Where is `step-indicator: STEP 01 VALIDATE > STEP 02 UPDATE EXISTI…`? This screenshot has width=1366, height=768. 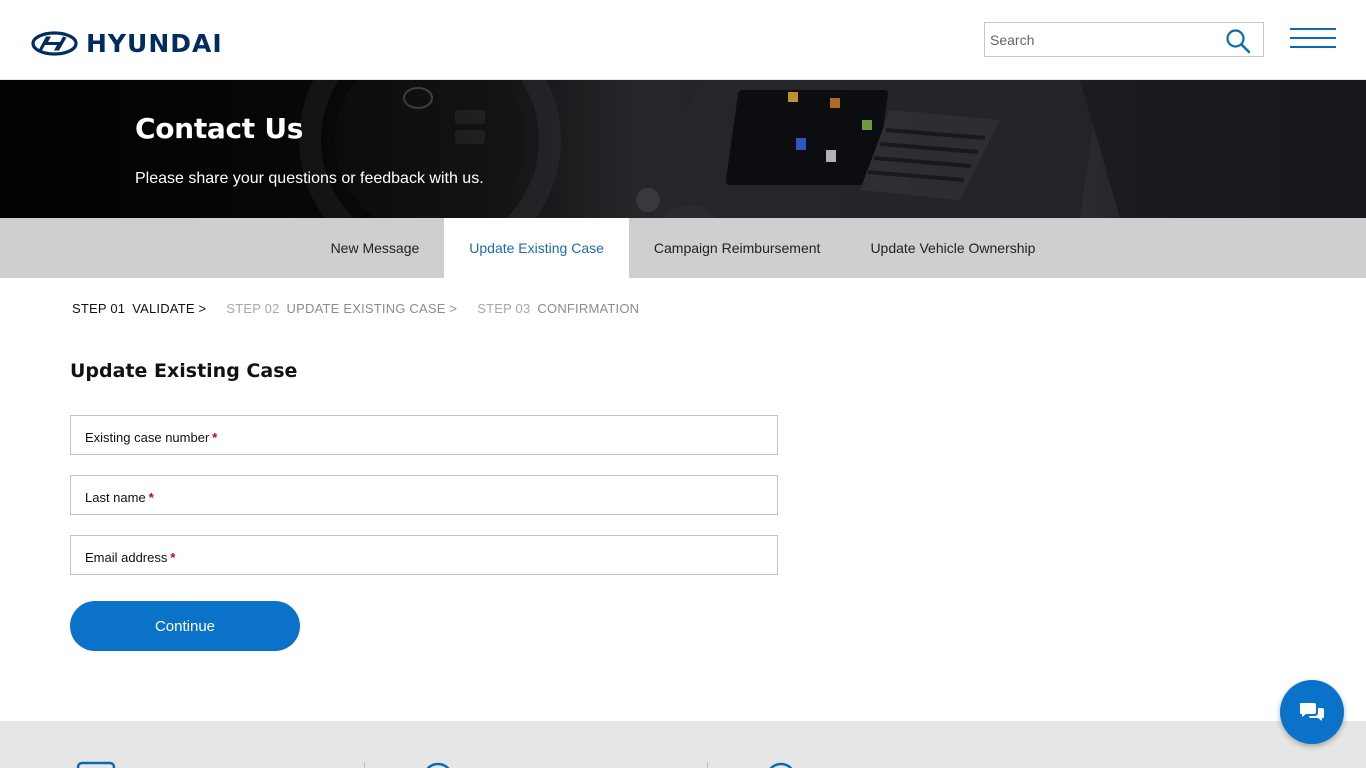 step-indicator: STEP 01 VALIDATE > STEP 02 UPDATE EXISTI… is located at coordinates (365, 308).